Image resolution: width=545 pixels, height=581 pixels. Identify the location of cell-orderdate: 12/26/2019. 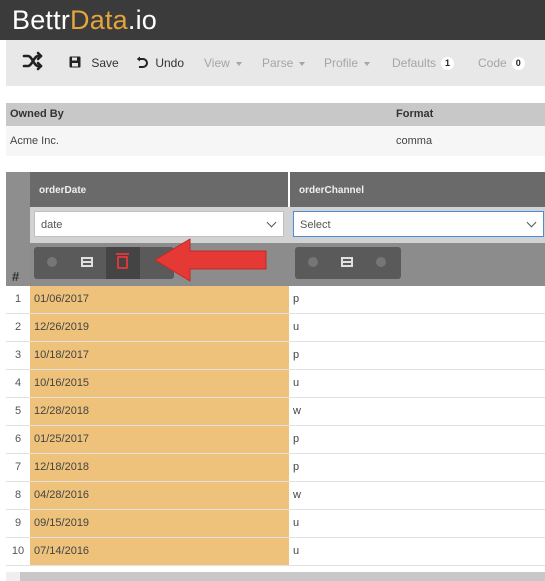
(159, 327).